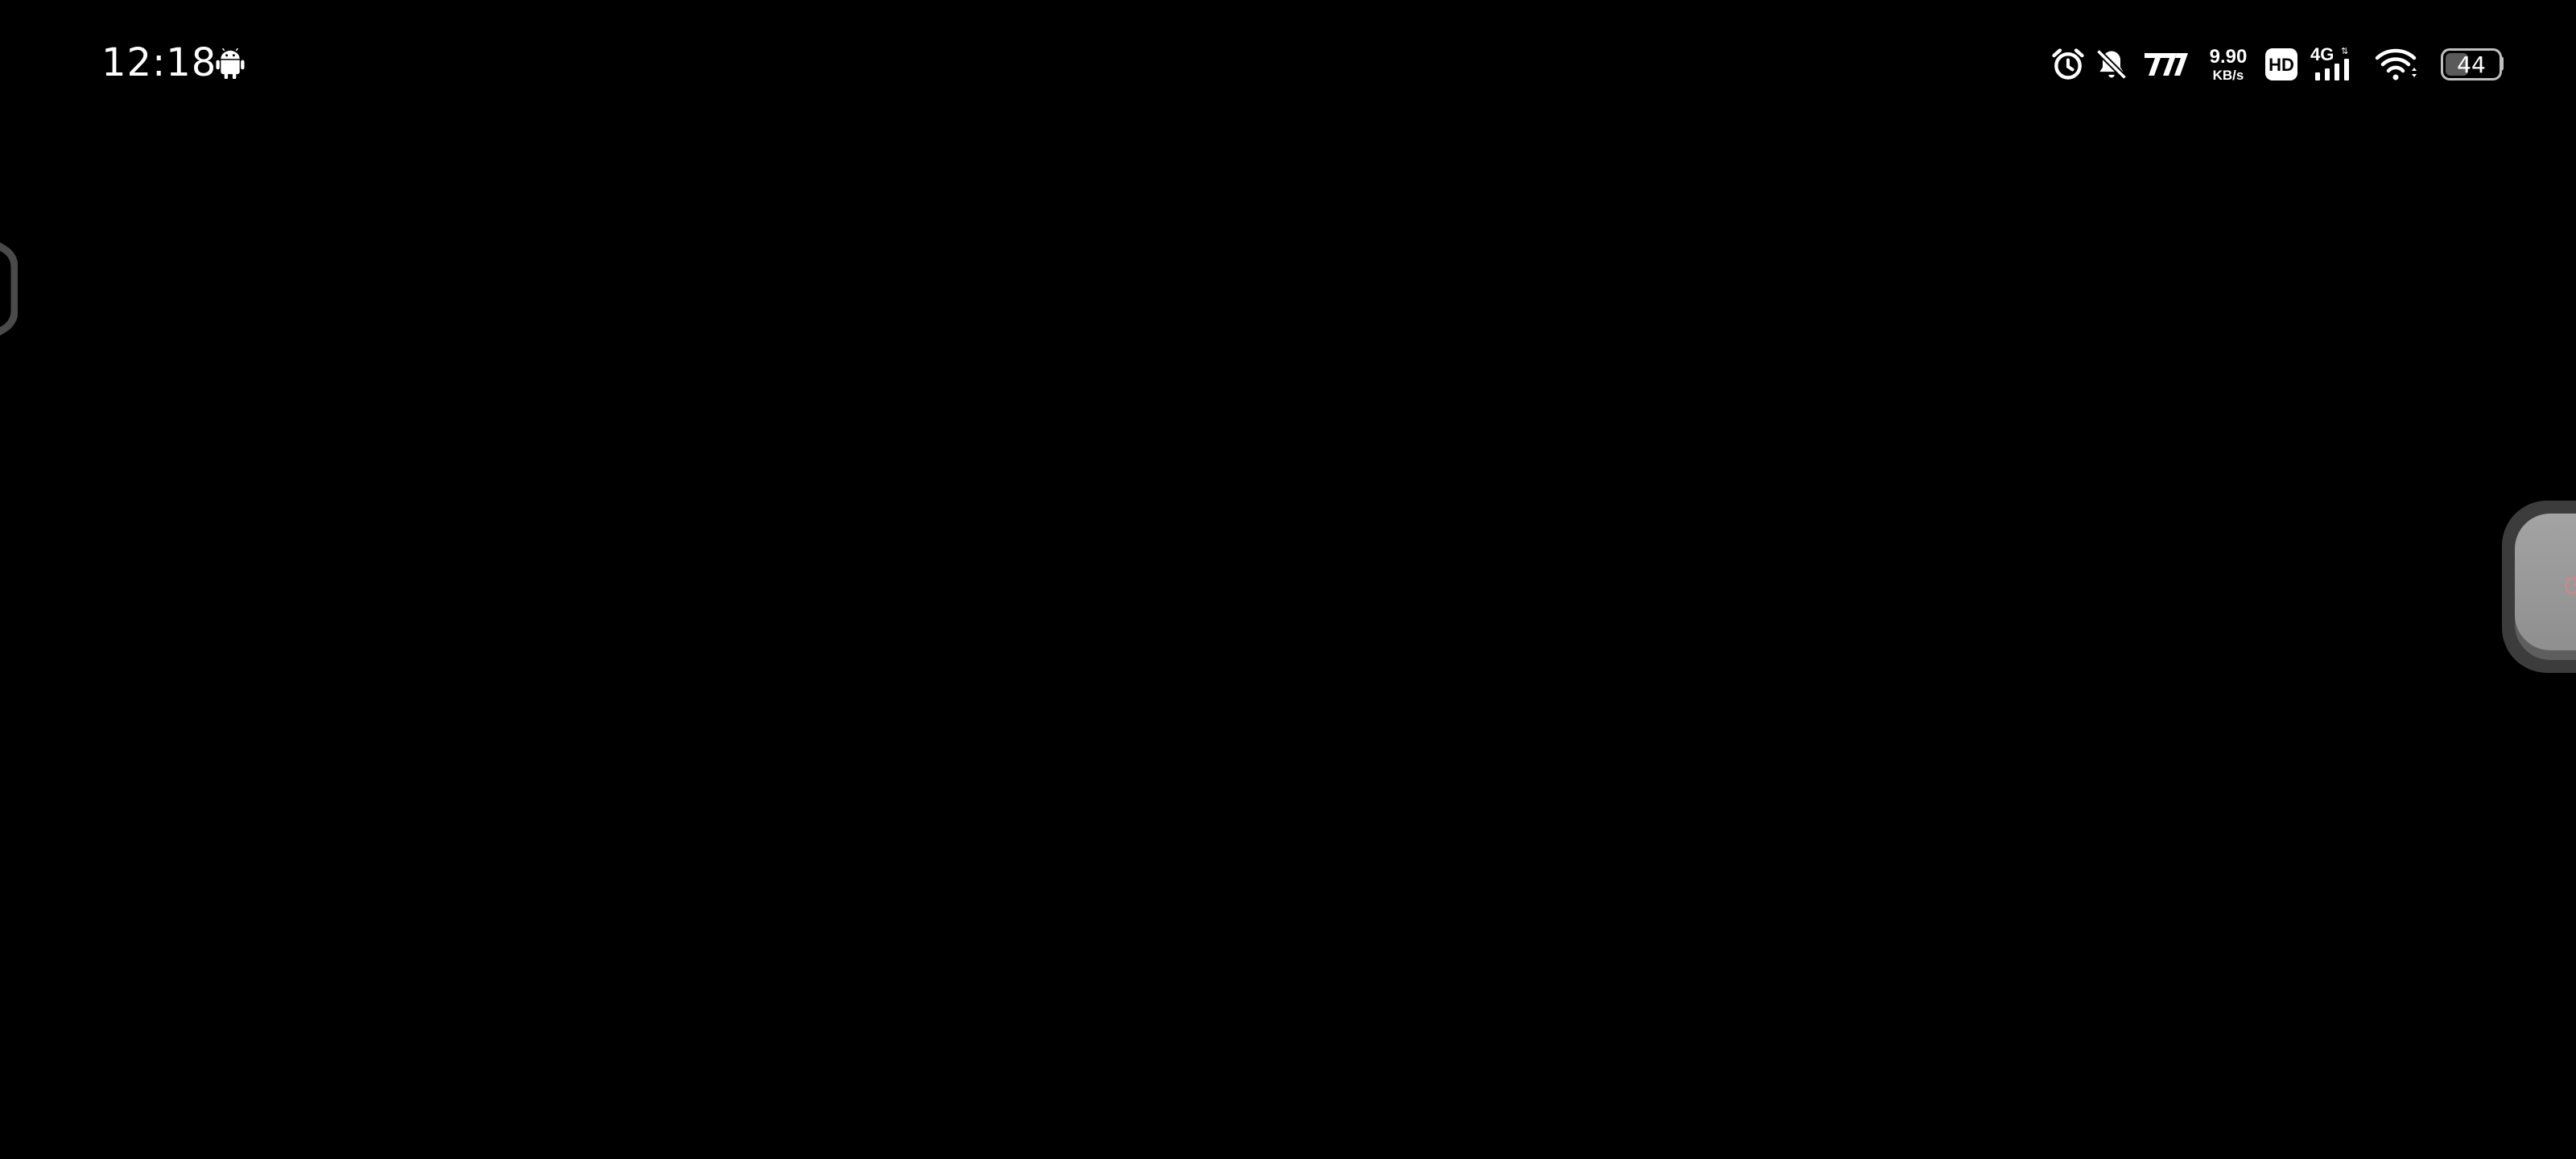  What do you see at coordinates (2068, 64) in the screenshot?
I see `alarm-icon` at bounding box center [2068, 64].